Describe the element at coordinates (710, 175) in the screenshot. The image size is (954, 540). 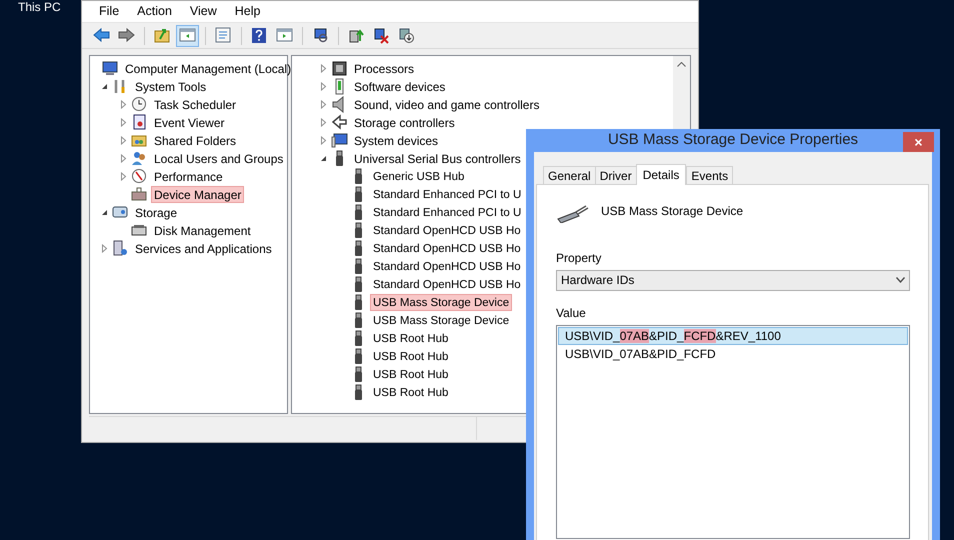
I see `tab: Events` at that location.